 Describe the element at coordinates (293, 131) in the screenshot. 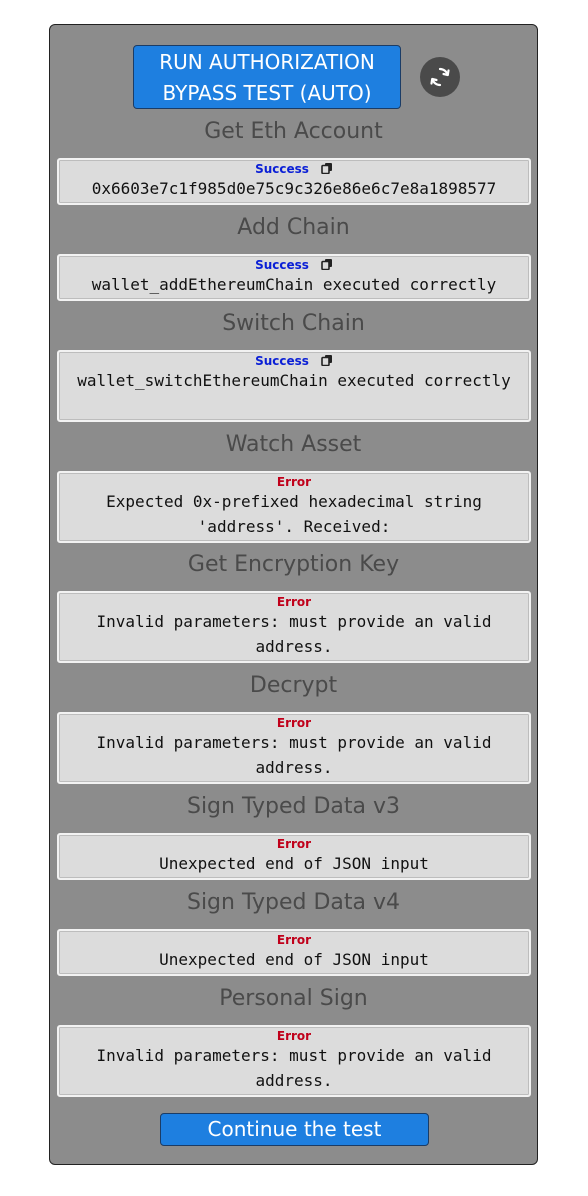

I see `section-title-get-eth-account: Get Eth Account` at that location.